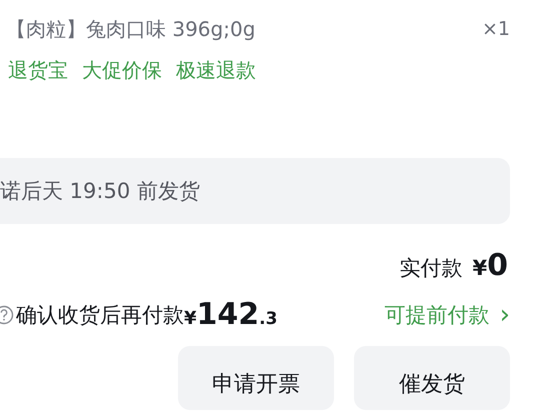 Image resolution: width=540 pixels, height=415 pixels. I want to click on service-tag: 退货宝, so click(38, 70).